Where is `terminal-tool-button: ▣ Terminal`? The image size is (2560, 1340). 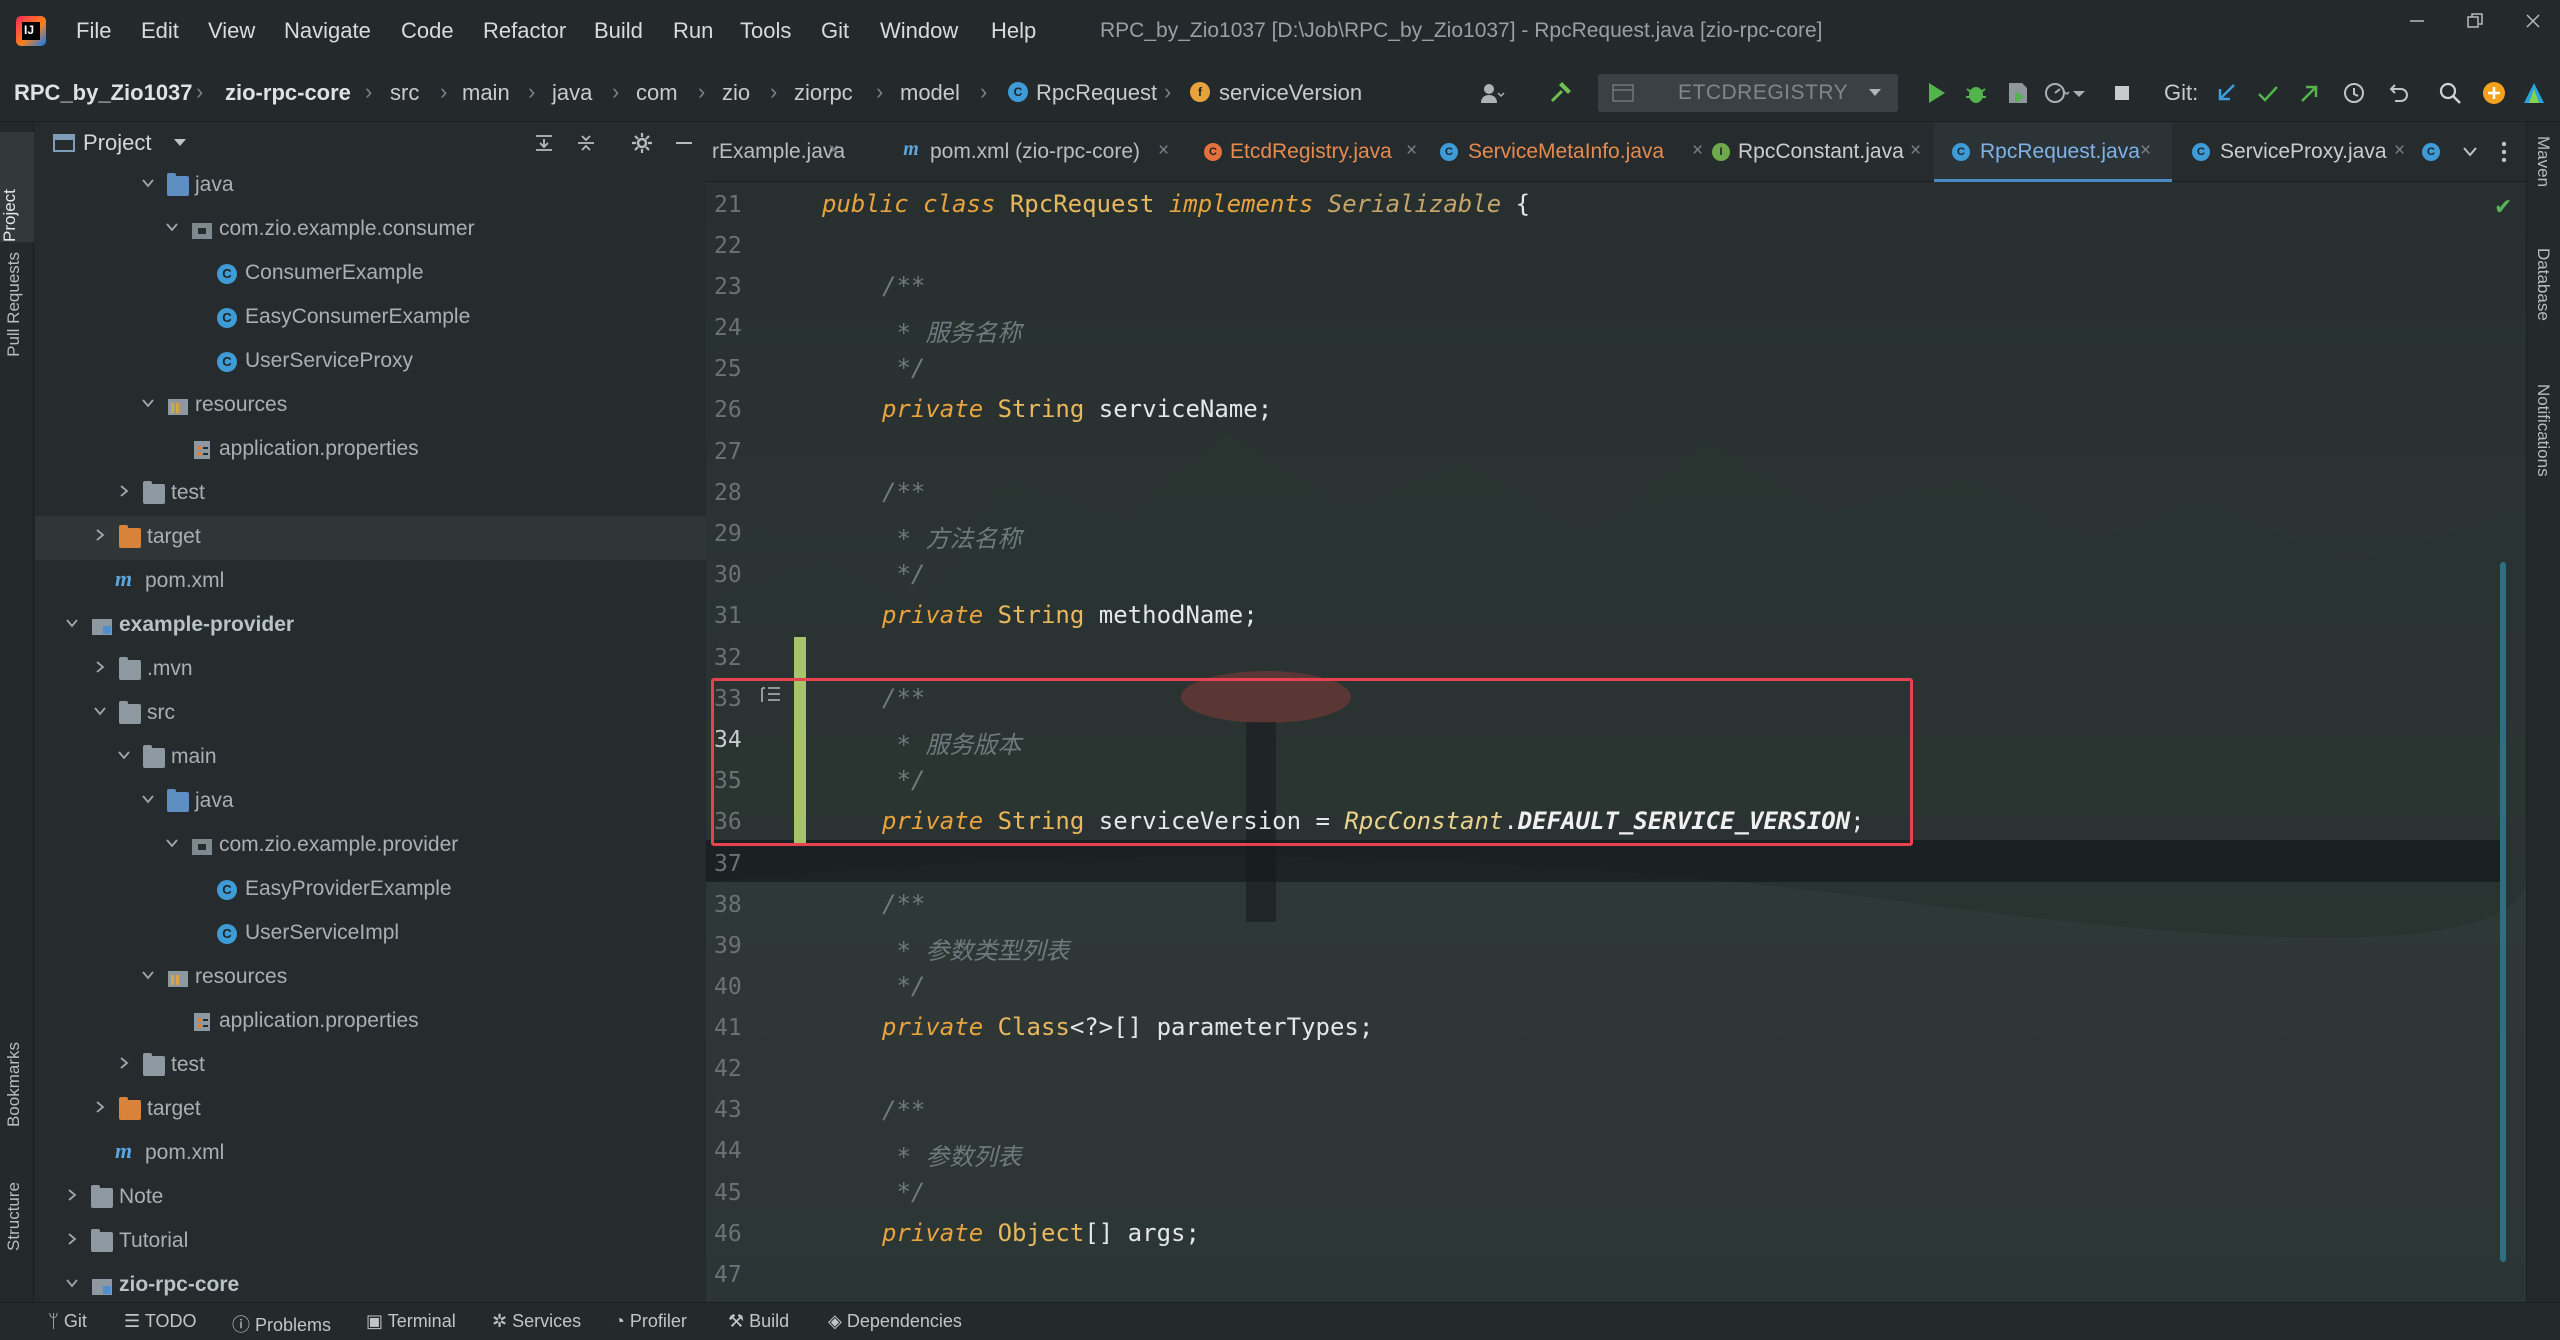
terminal-tool-button: ▣ Terminal is located at coordinates (411, 1321).